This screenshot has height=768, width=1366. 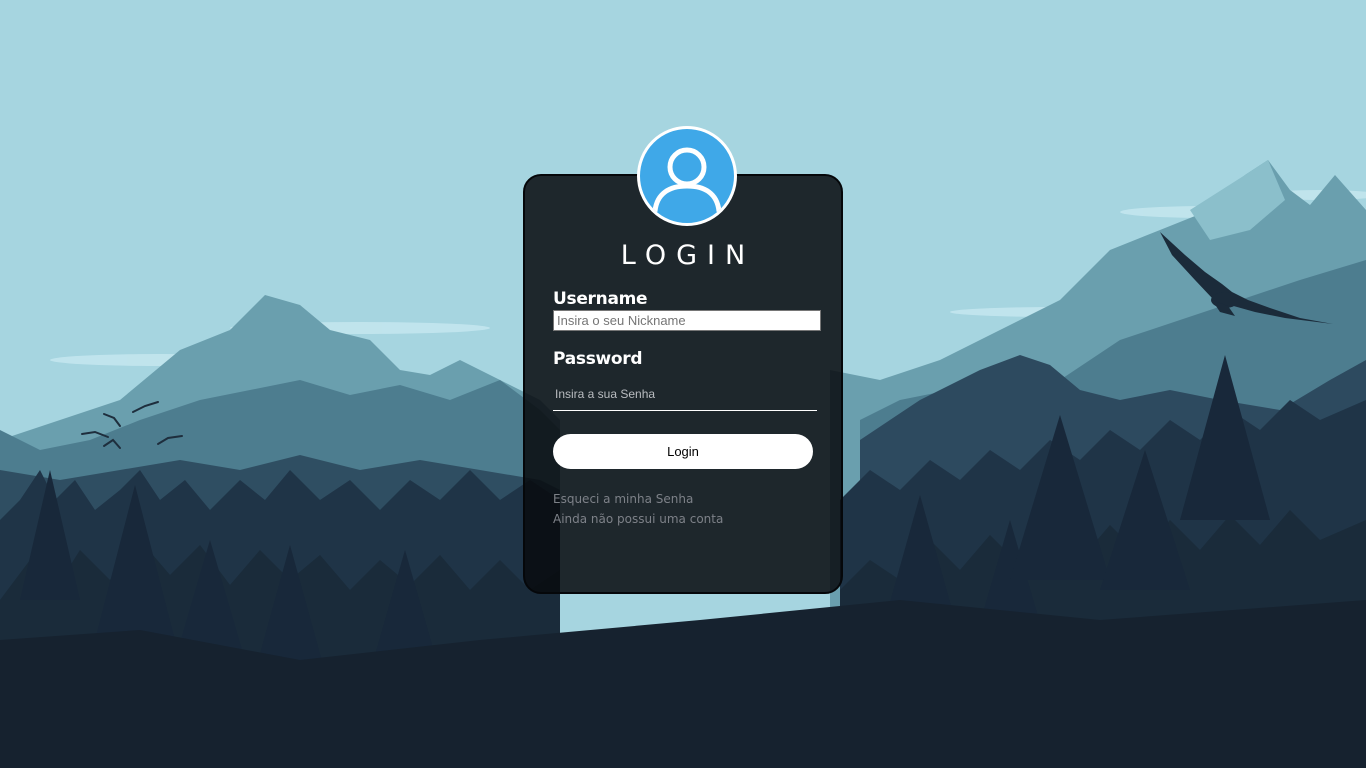 I want to click on forgot-password-link: Esqueci a minha Senha, so click(x=623, y=499).